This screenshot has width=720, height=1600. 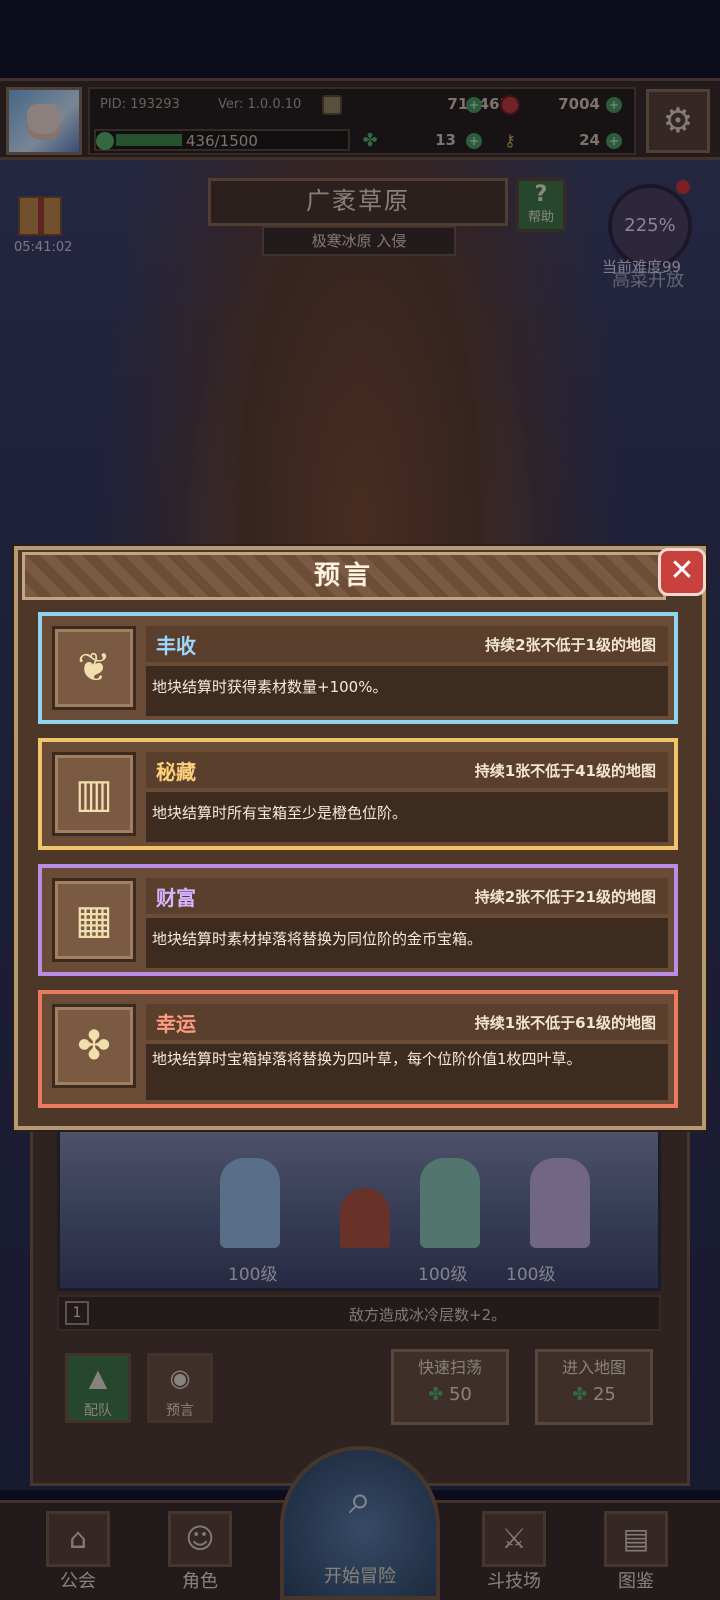 I want to click on scroll-icon: ▥, so click(x=94, y=794).